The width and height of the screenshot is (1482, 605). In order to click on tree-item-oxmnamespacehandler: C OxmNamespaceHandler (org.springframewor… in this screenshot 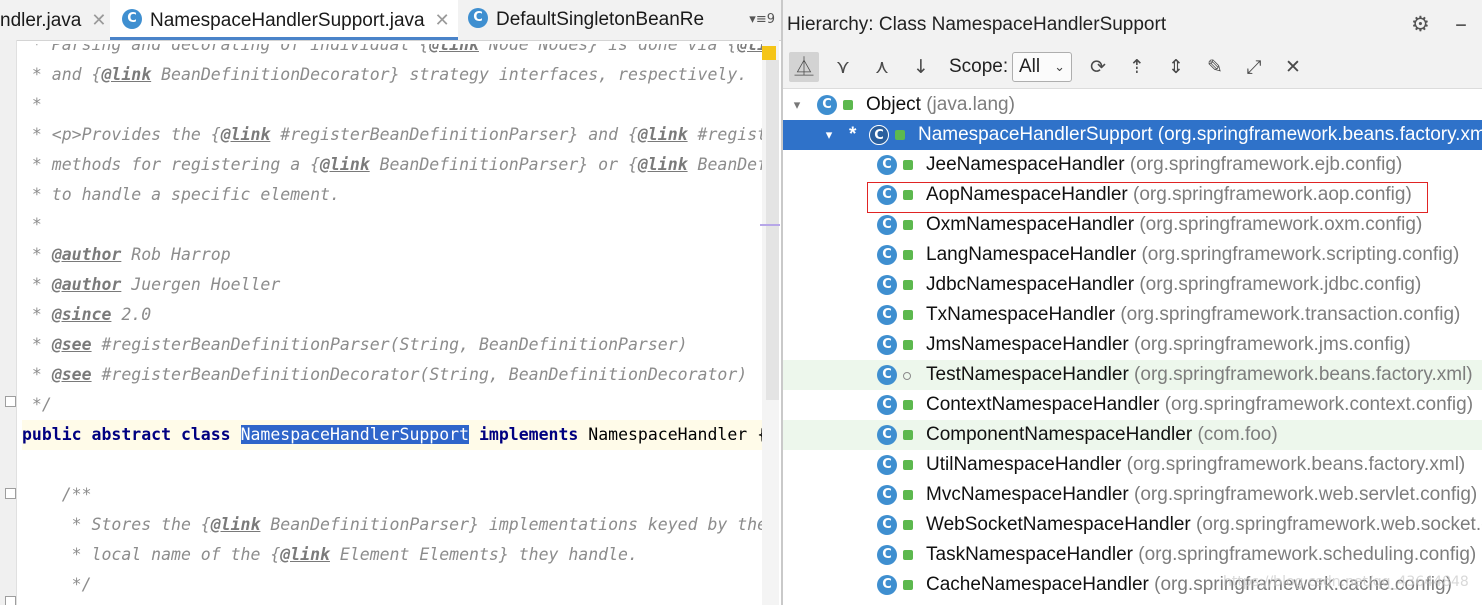, I will do `click(1132, 225)`.